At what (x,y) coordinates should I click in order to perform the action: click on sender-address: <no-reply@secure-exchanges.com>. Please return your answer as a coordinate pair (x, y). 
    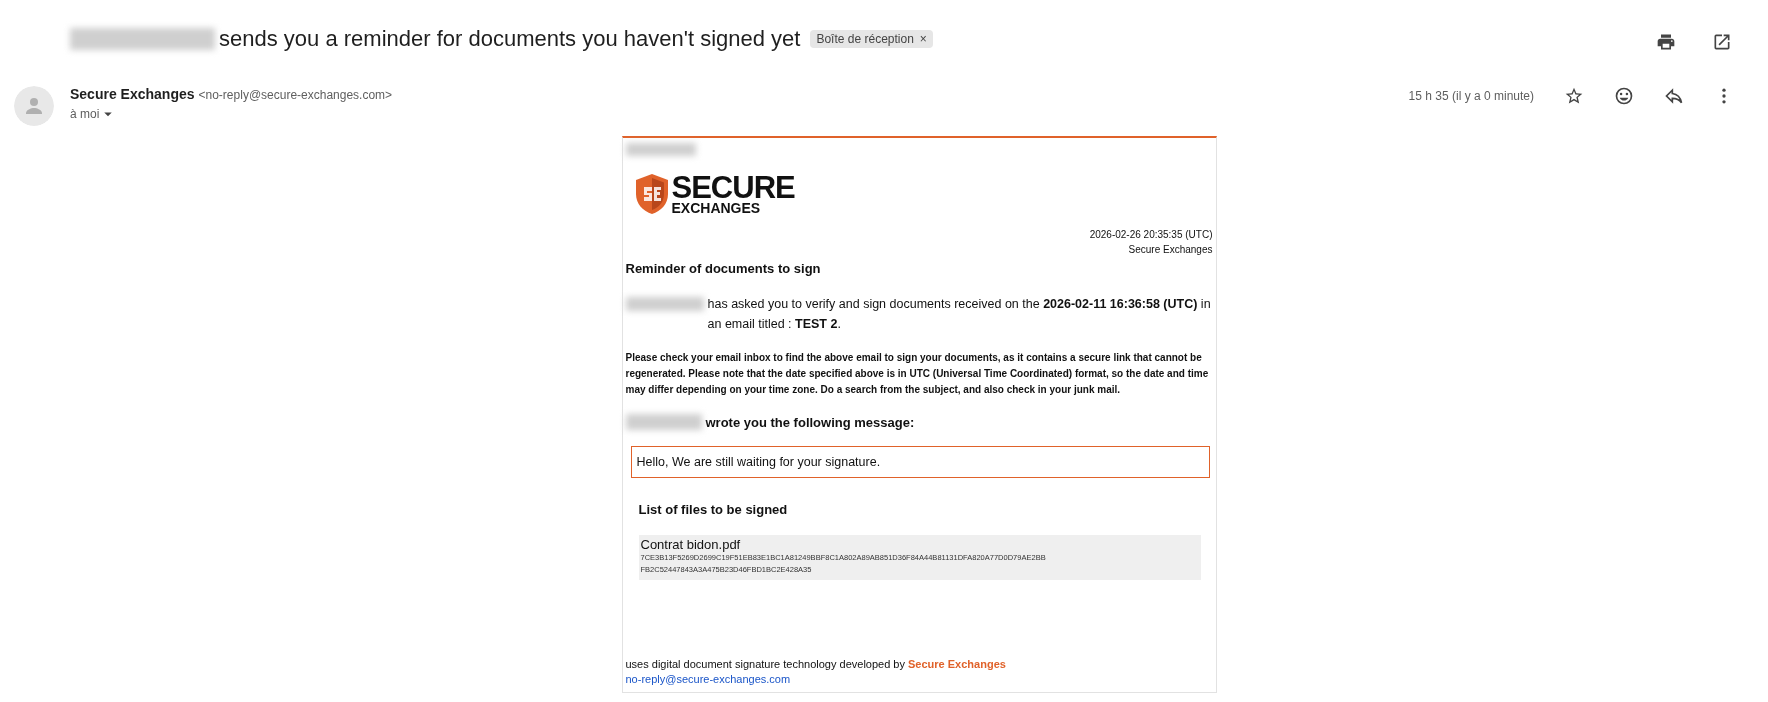
    Looking at the image, I should click on (295, 95).